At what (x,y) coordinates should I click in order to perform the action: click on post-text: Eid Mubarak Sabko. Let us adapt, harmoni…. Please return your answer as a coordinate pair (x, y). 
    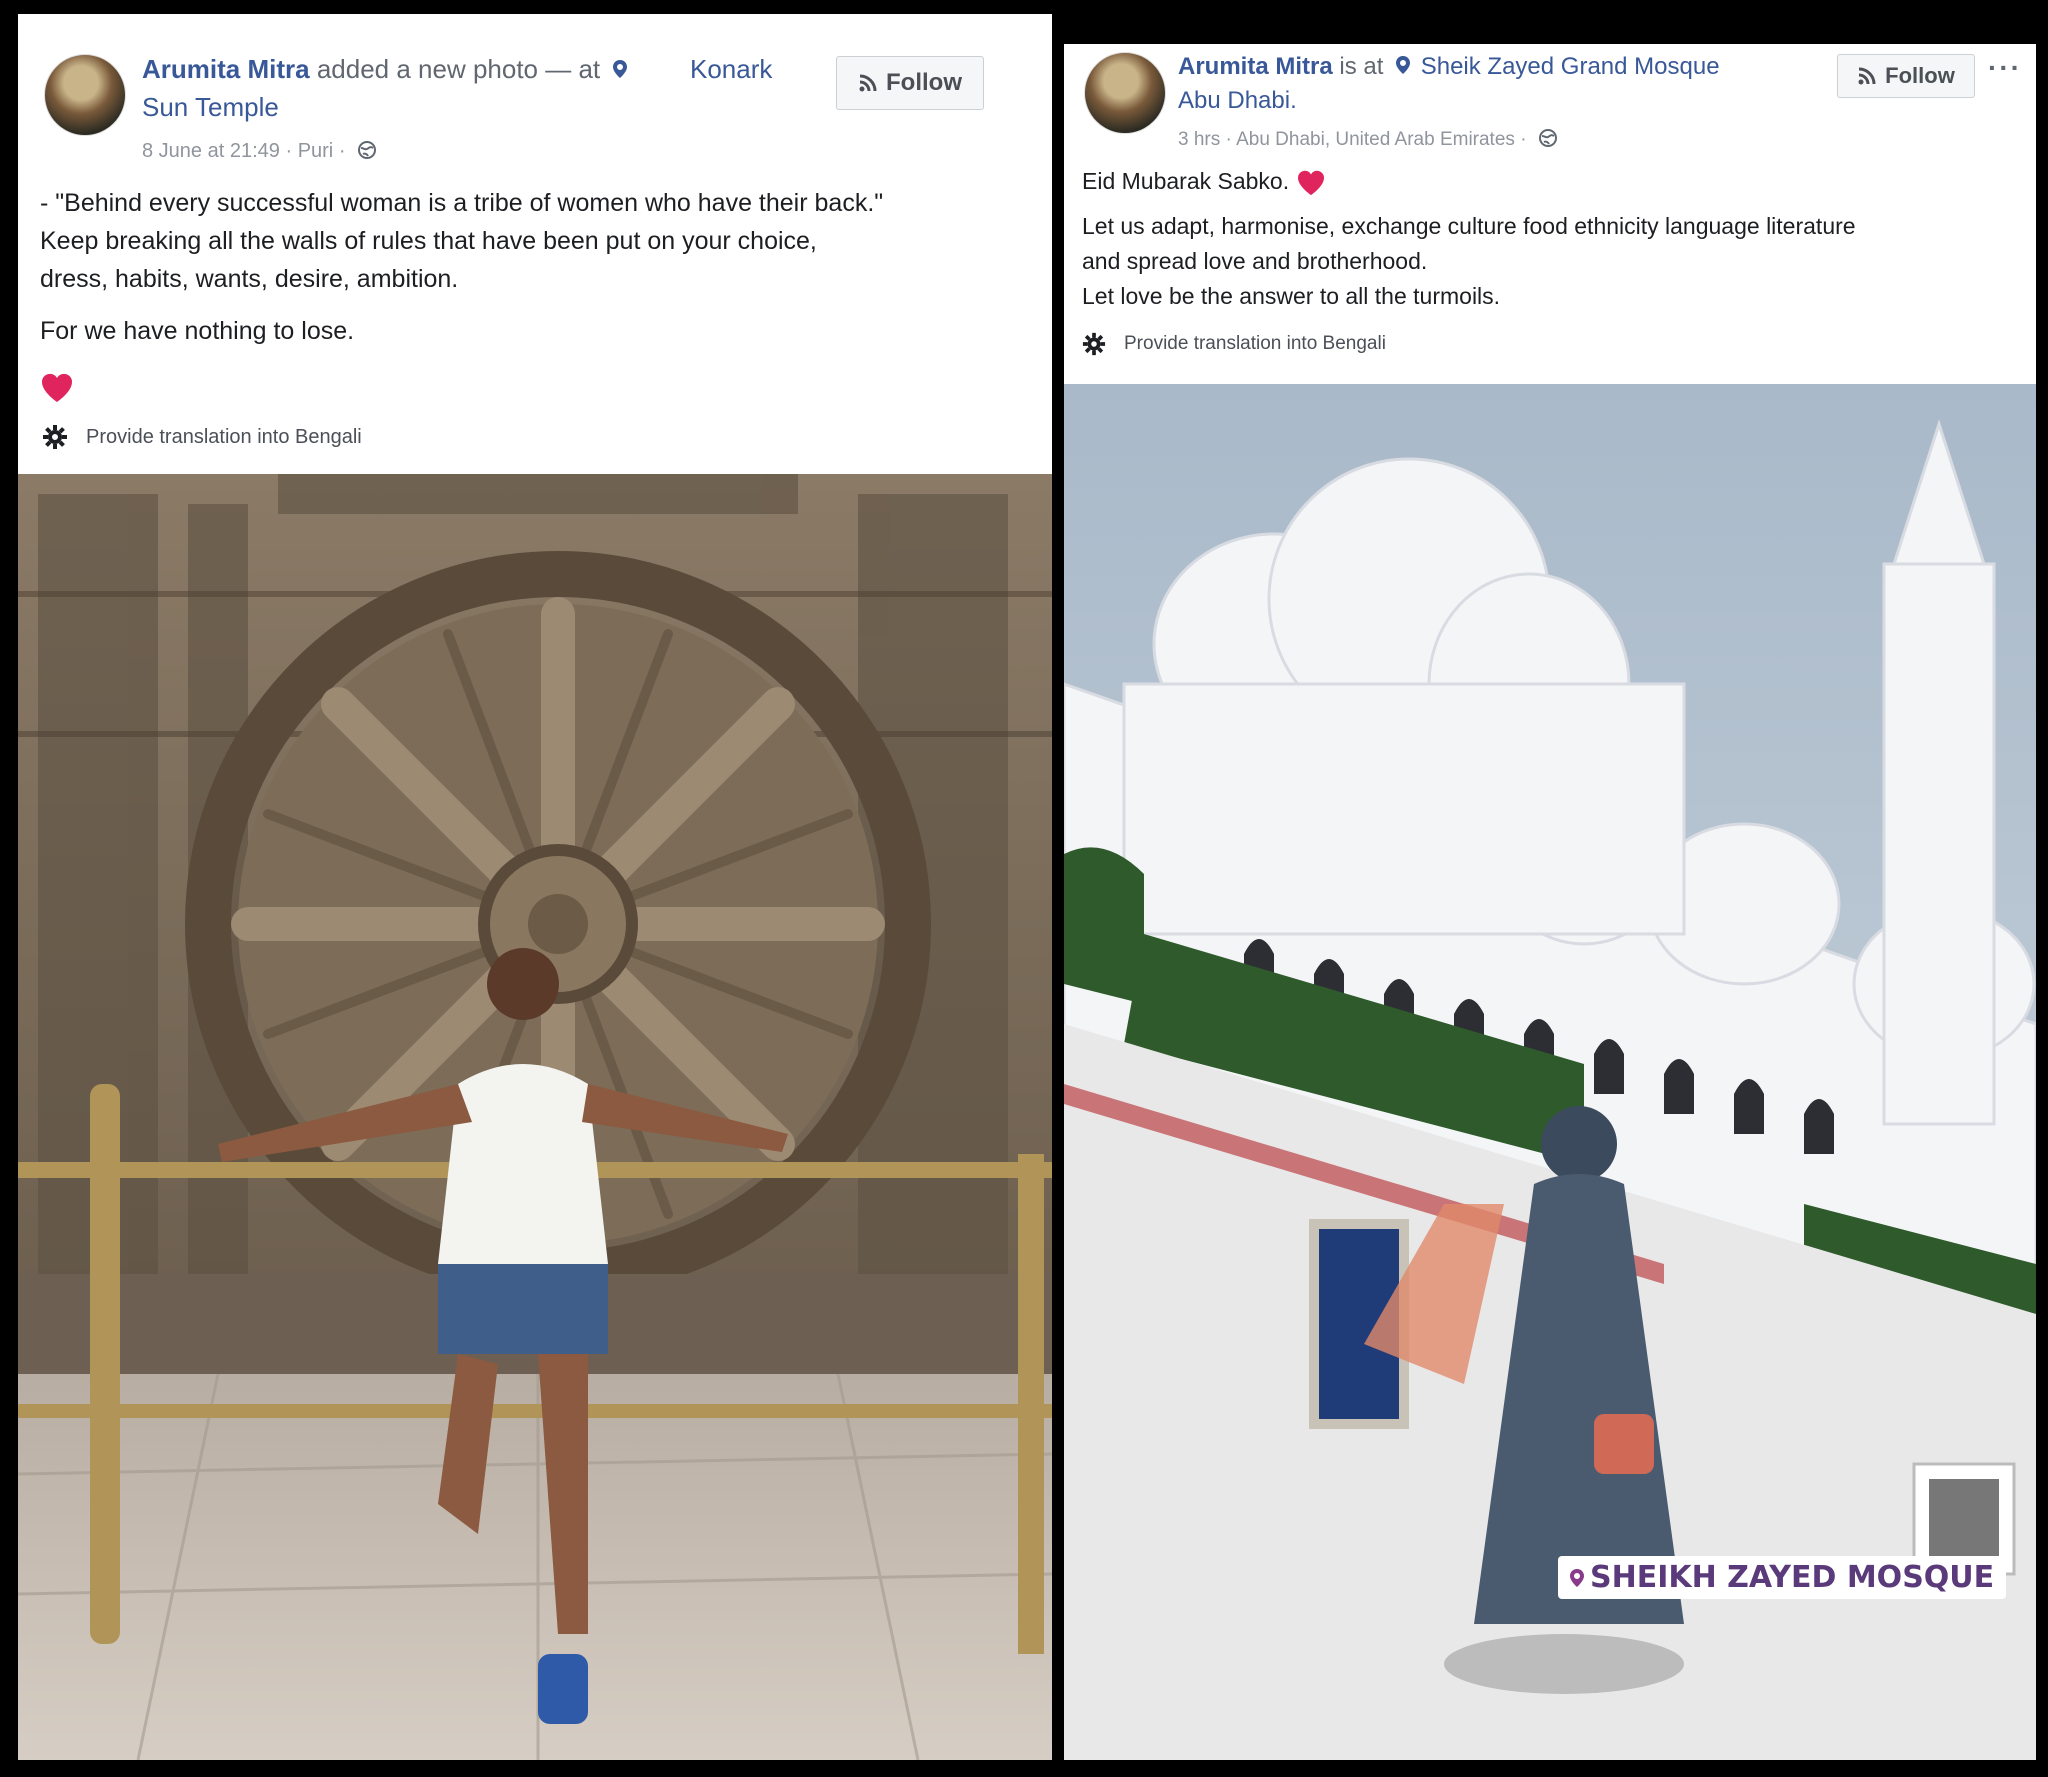
    Looking at the image, I should click on (1557, 239).